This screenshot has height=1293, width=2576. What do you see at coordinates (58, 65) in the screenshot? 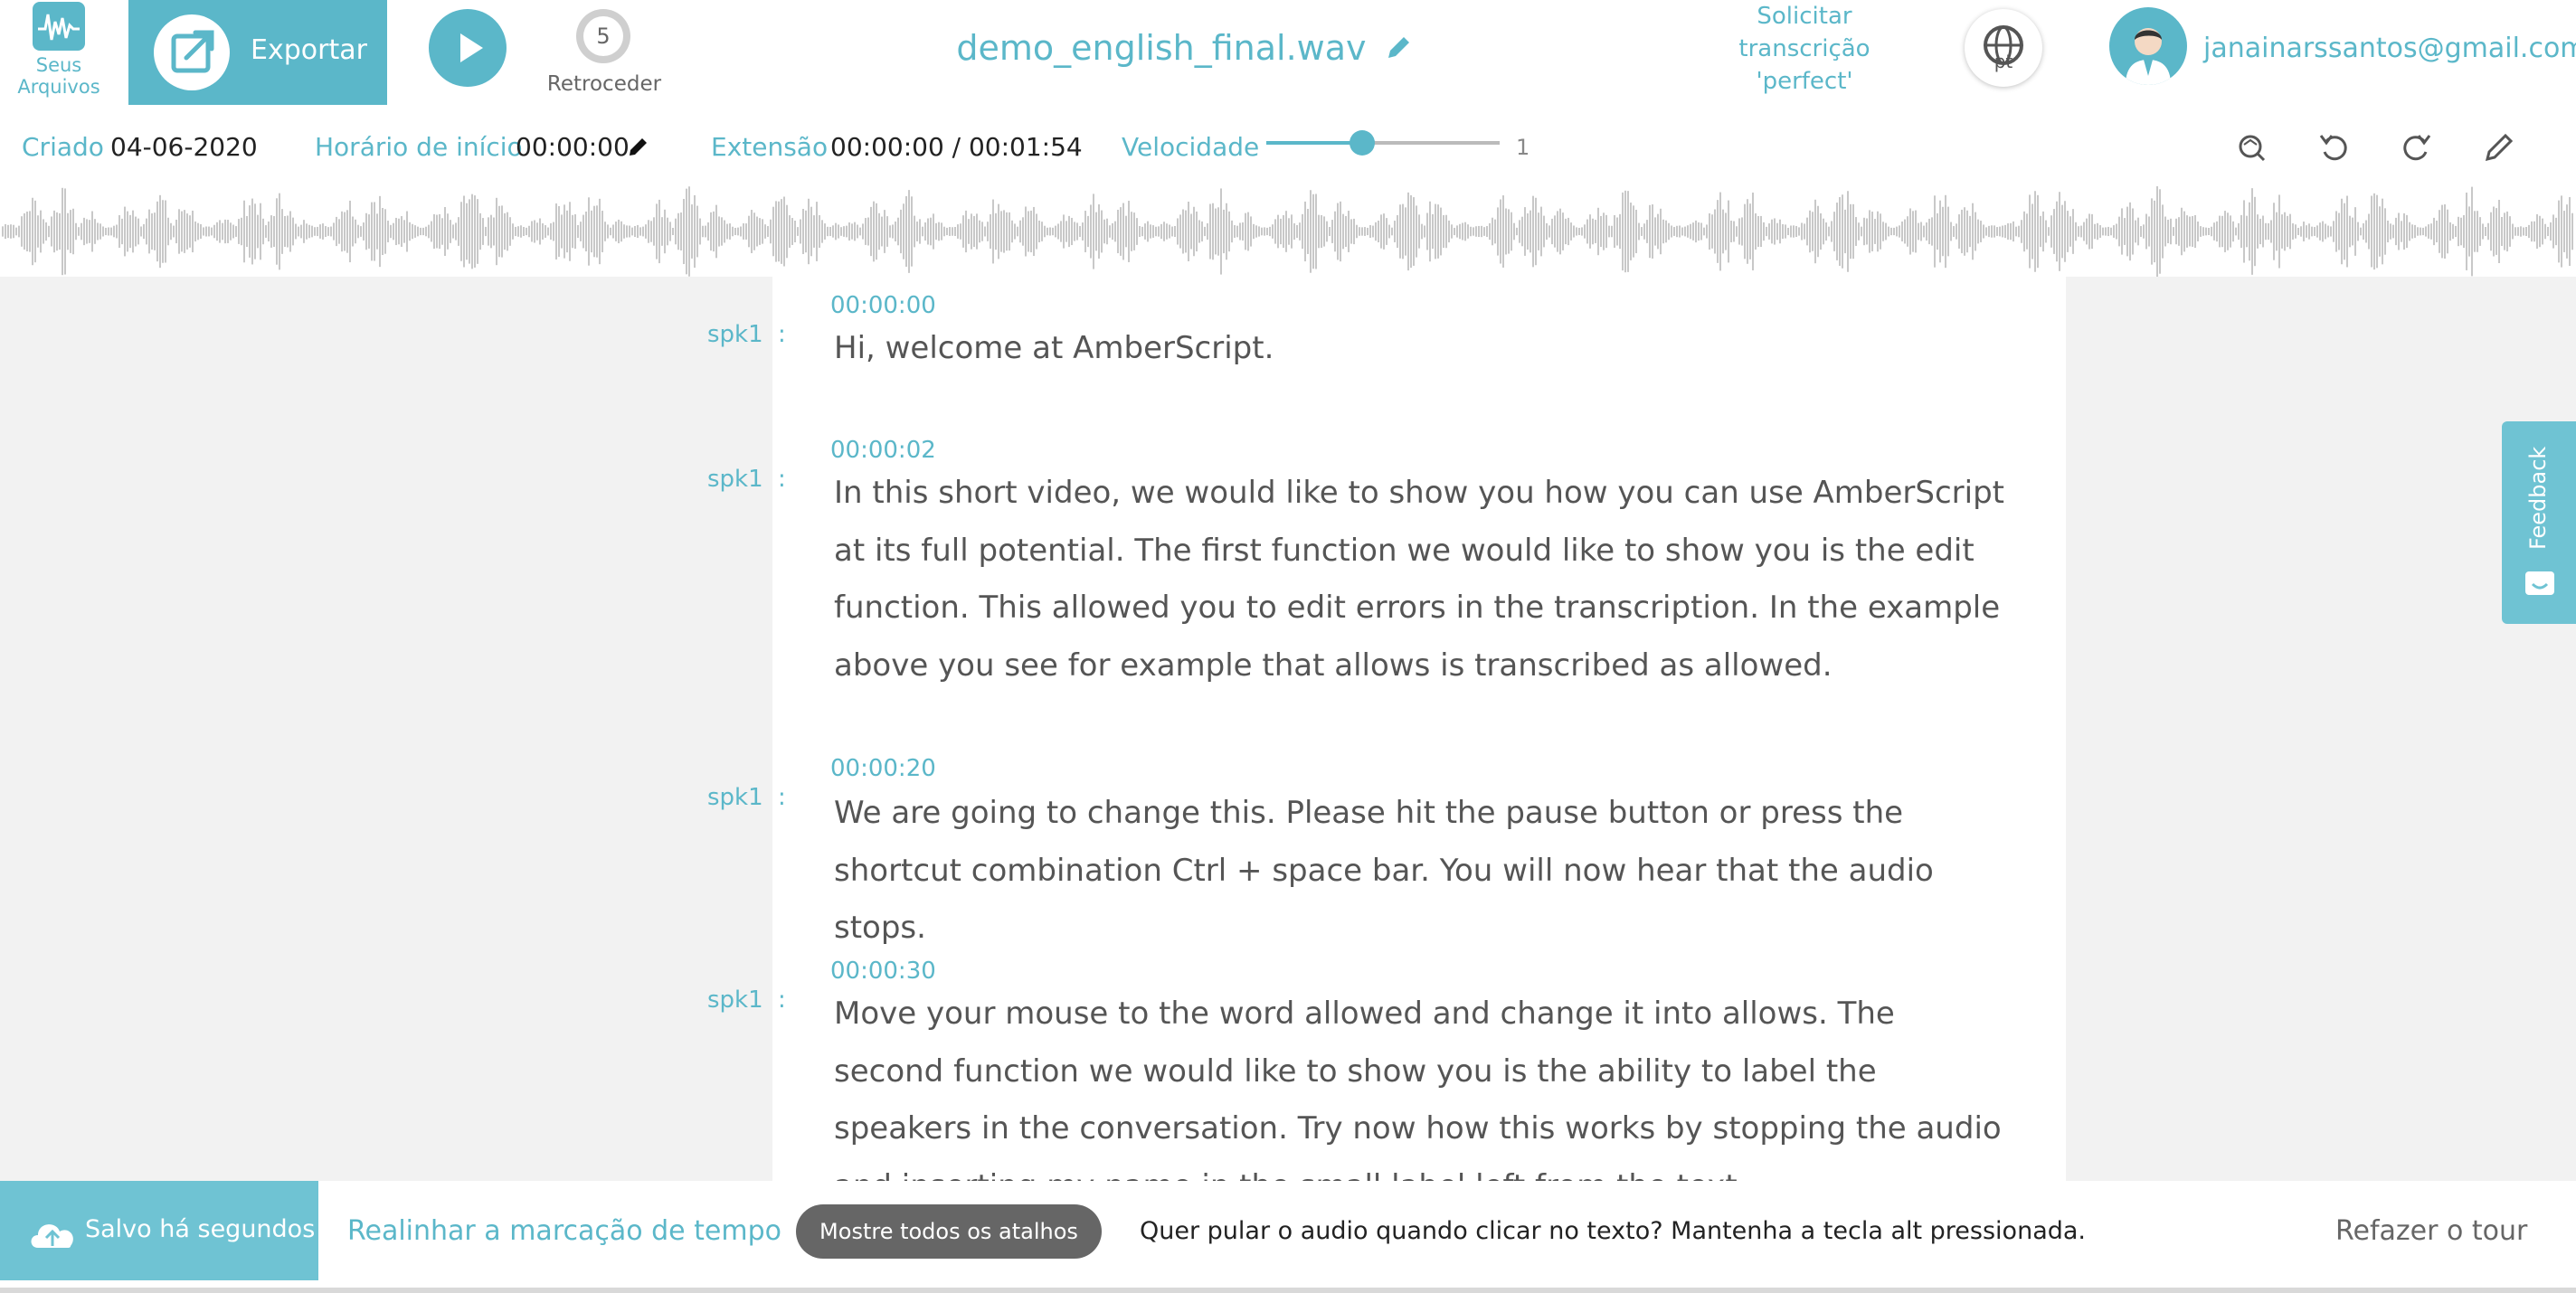
I see `your-files-label-1: Seus` at bounding box center [58, 65].